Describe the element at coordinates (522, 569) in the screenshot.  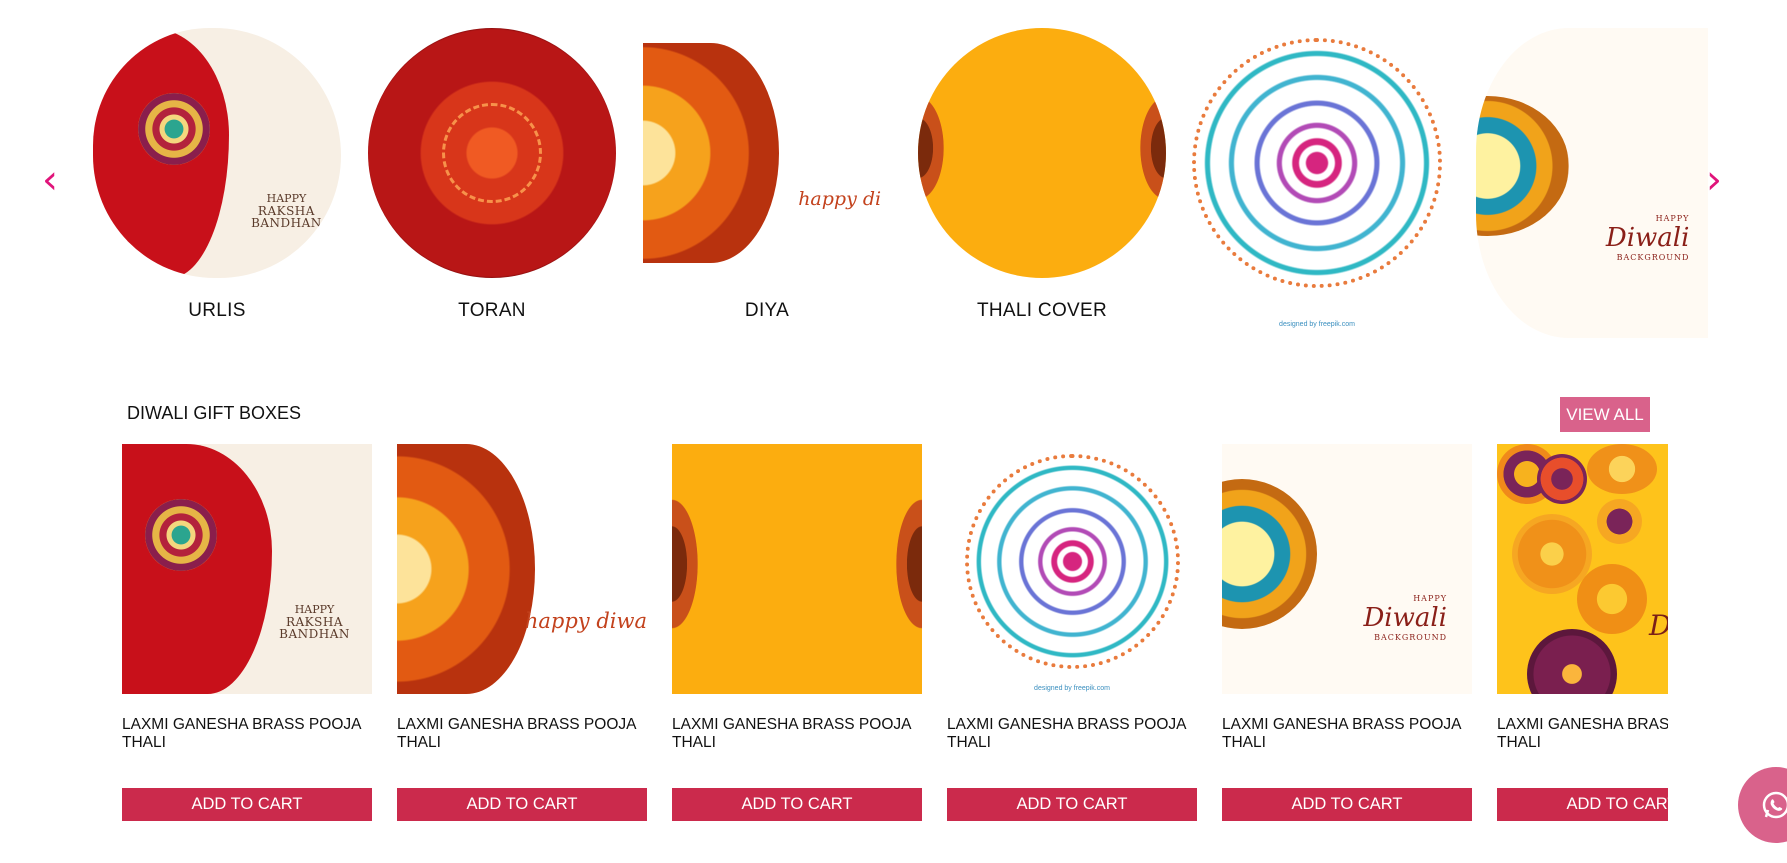
I see `product-image: happy diwa` at that location.